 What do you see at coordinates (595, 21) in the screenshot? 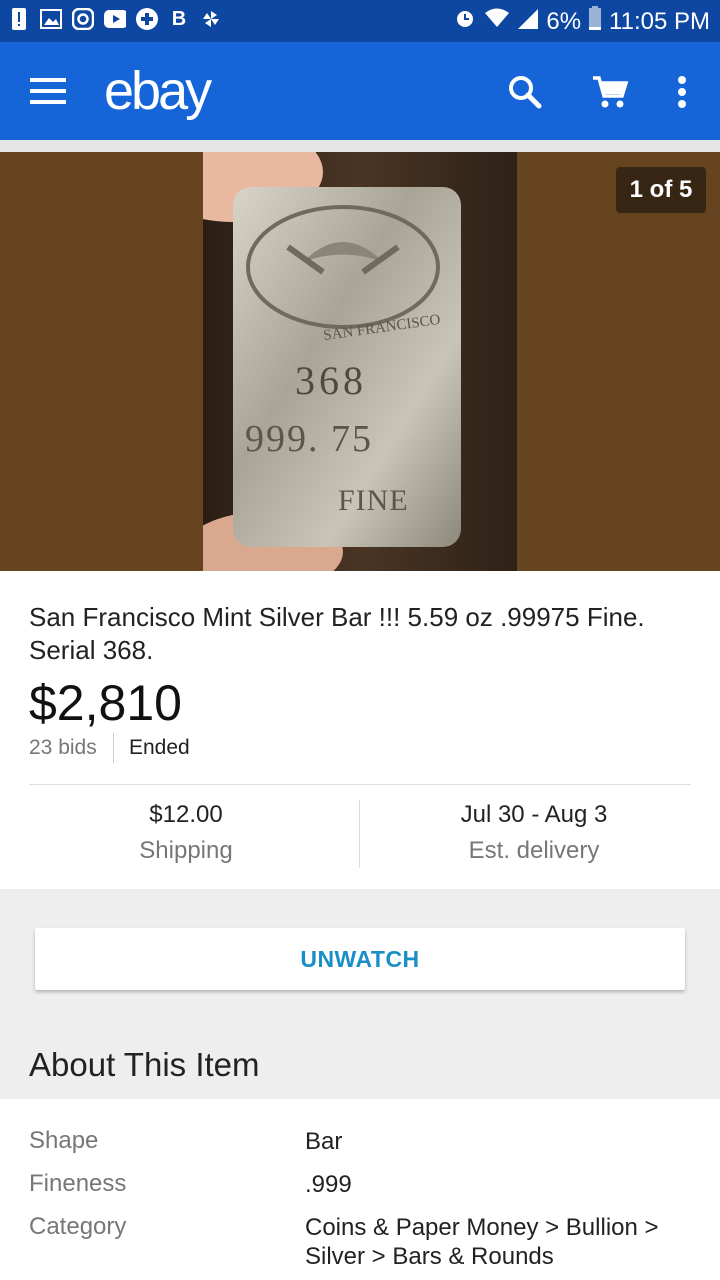
I see `battery-icon` at bounding box center [595, 21].